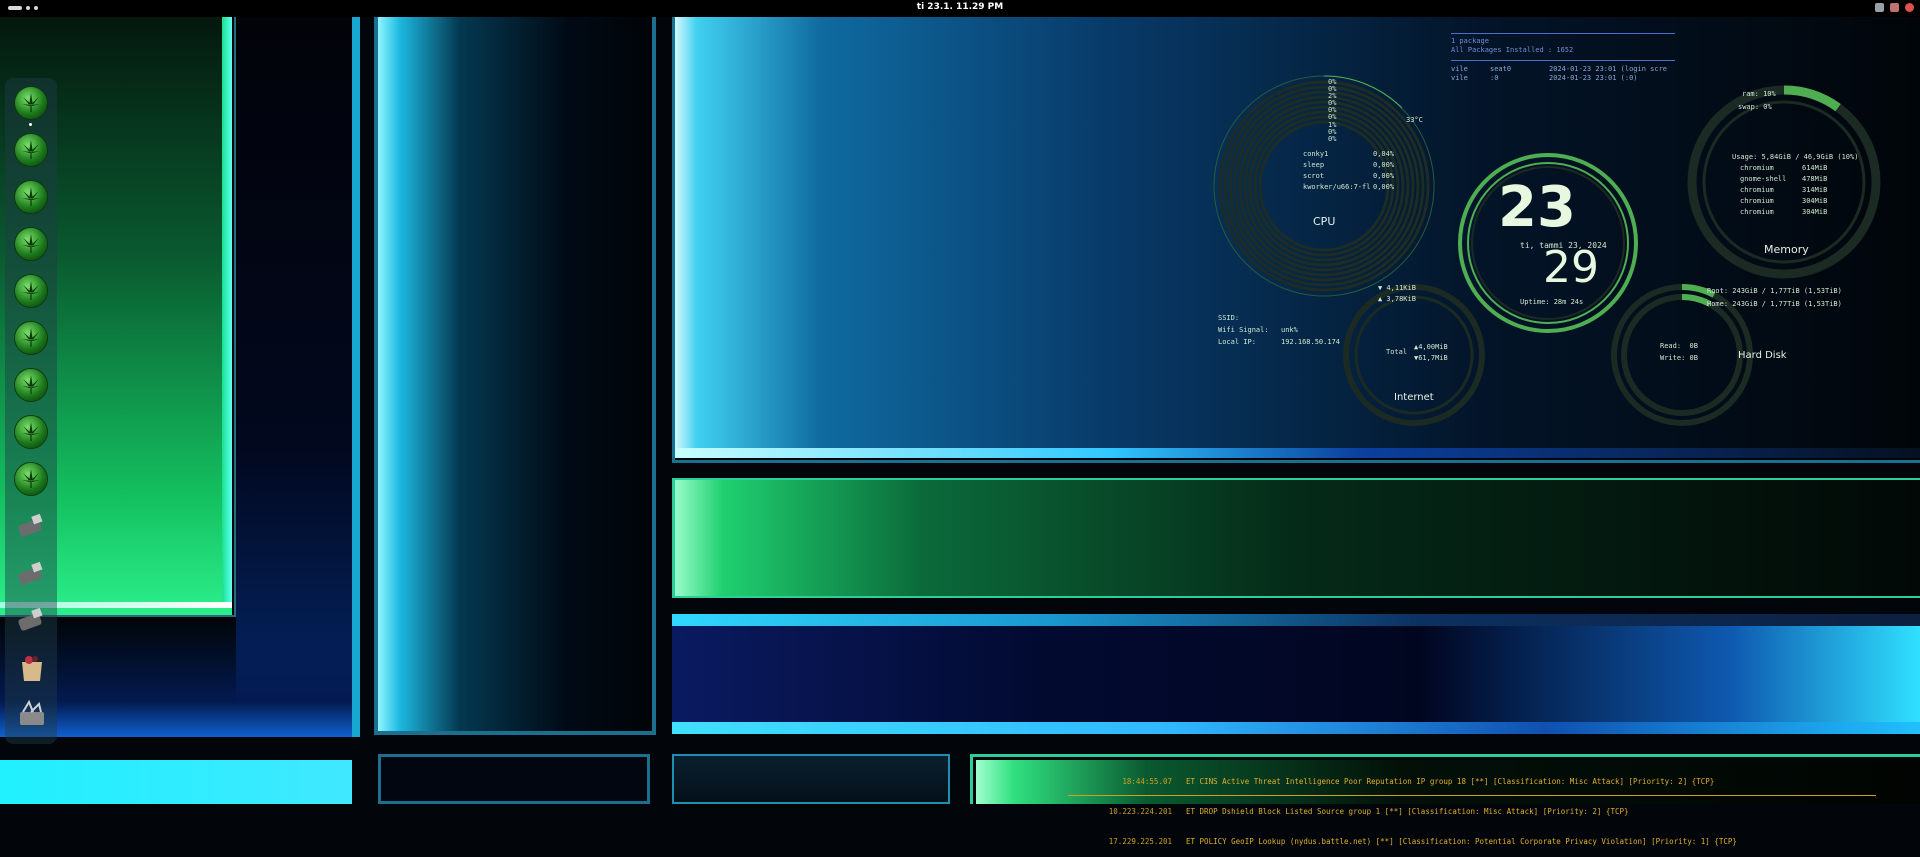 The image size is (1920, 857). I want to click on clock-hour: 23, so click(1537, 207).